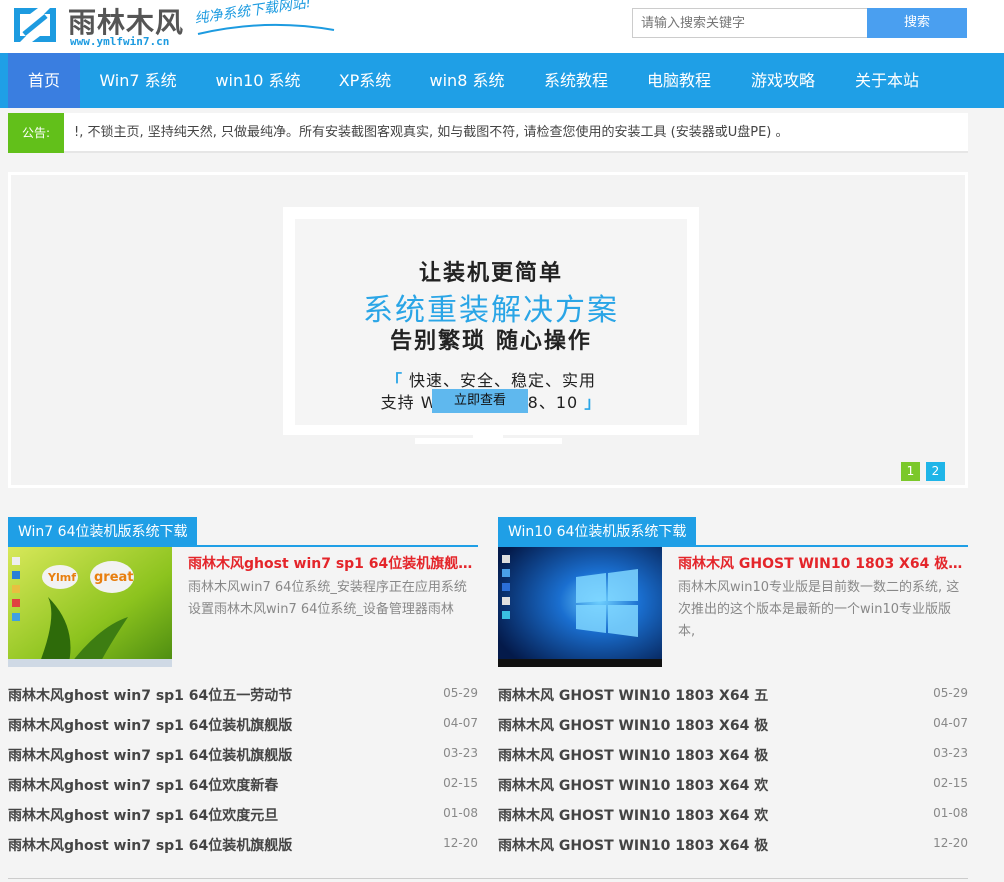 This screenshot has width=1004, height=882. I want to click on nav-item-win7: Win7 系统, so click(138, 80).